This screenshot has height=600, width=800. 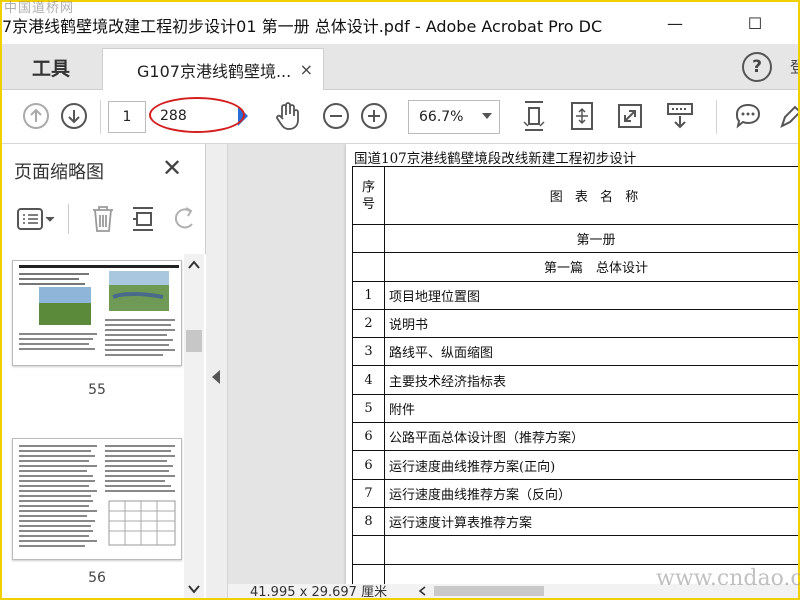 I want to click on table-row: 5 附件, so click(x=575, y=408).